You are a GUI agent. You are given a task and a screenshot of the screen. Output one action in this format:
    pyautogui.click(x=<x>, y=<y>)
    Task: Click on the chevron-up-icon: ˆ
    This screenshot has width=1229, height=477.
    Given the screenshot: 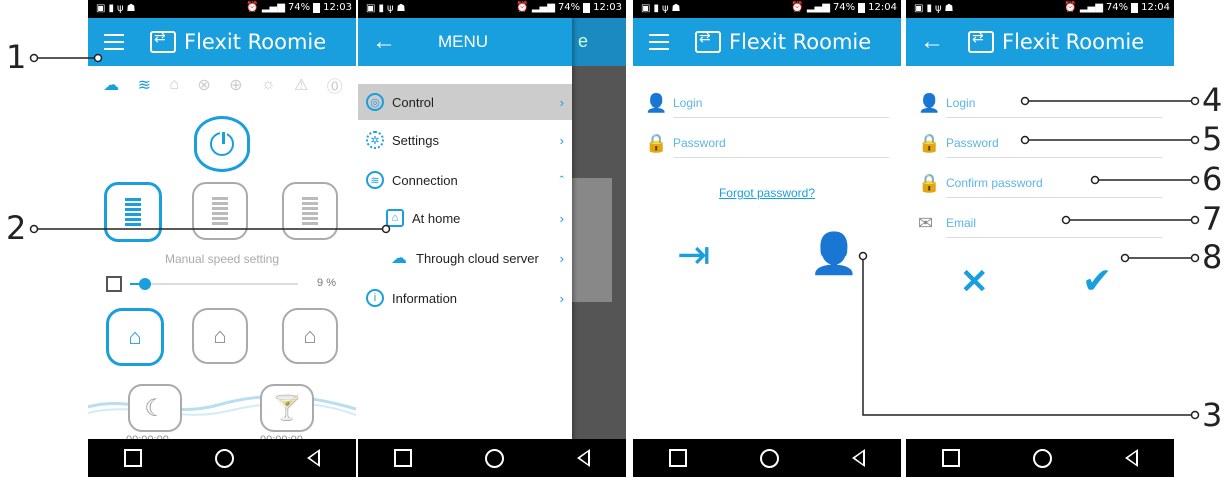 What is the action you would take?
    pyautogui.click(x=561, y=180)
    